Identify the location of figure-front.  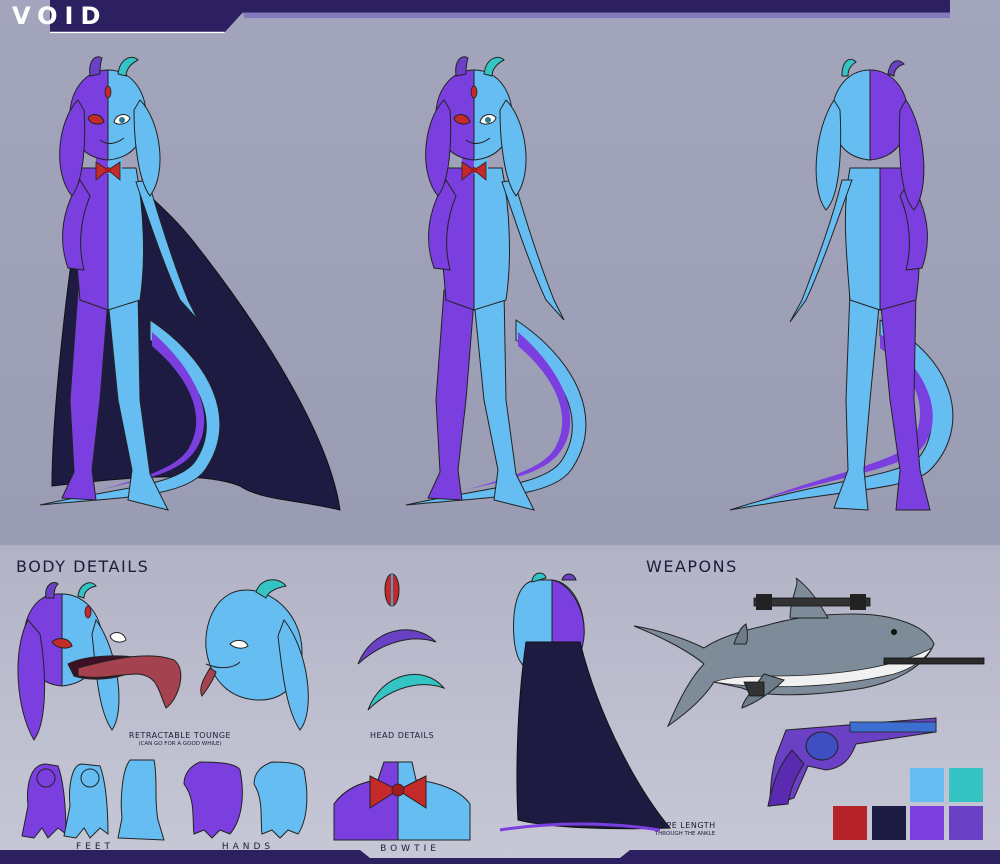
(496, 283).